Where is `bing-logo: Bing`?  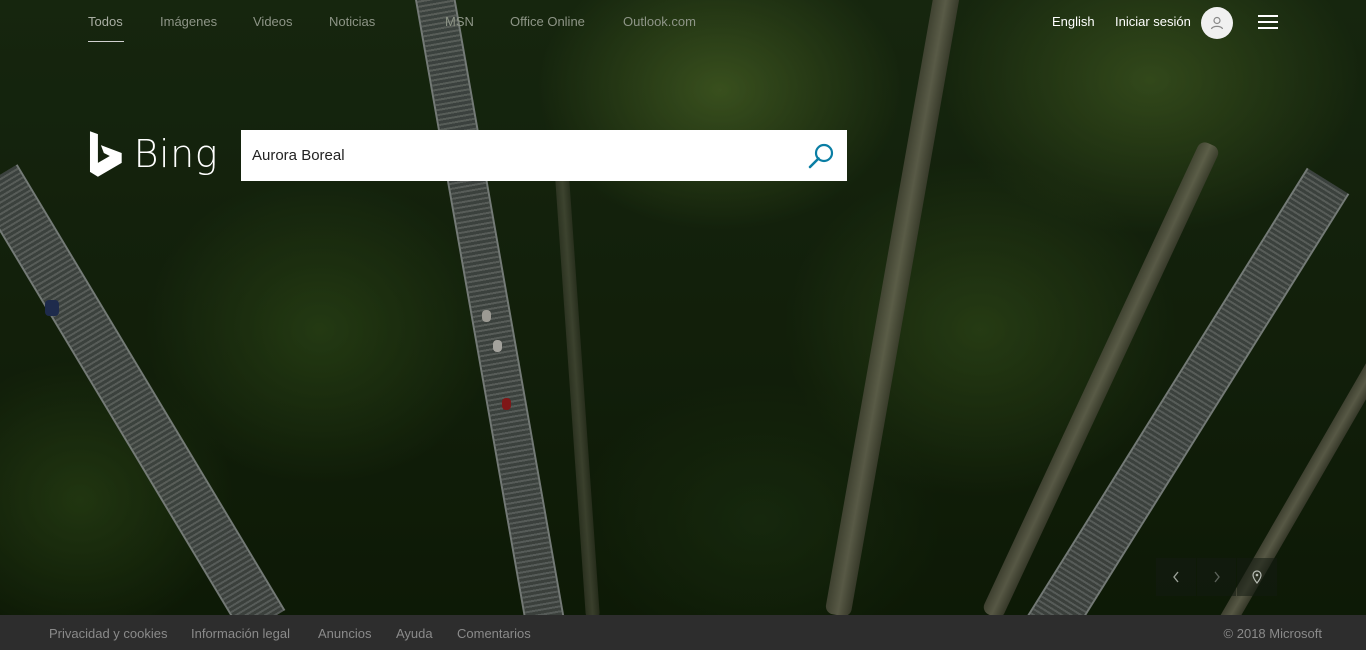 bing-logo: Bing is located at coordinates (153, 154).